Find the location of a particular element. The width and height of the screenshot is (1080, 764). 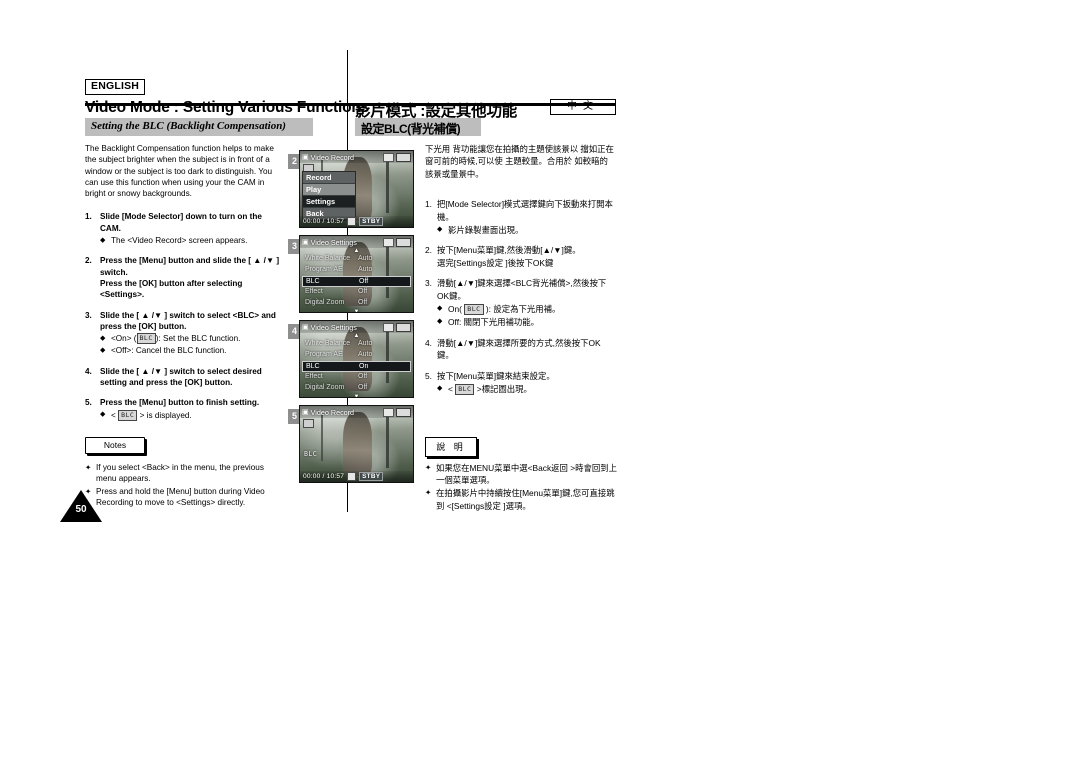

figure-step-4: 4 ▣ Video Settings ▲ White Balance Auto is located at coordinates (353, 359).